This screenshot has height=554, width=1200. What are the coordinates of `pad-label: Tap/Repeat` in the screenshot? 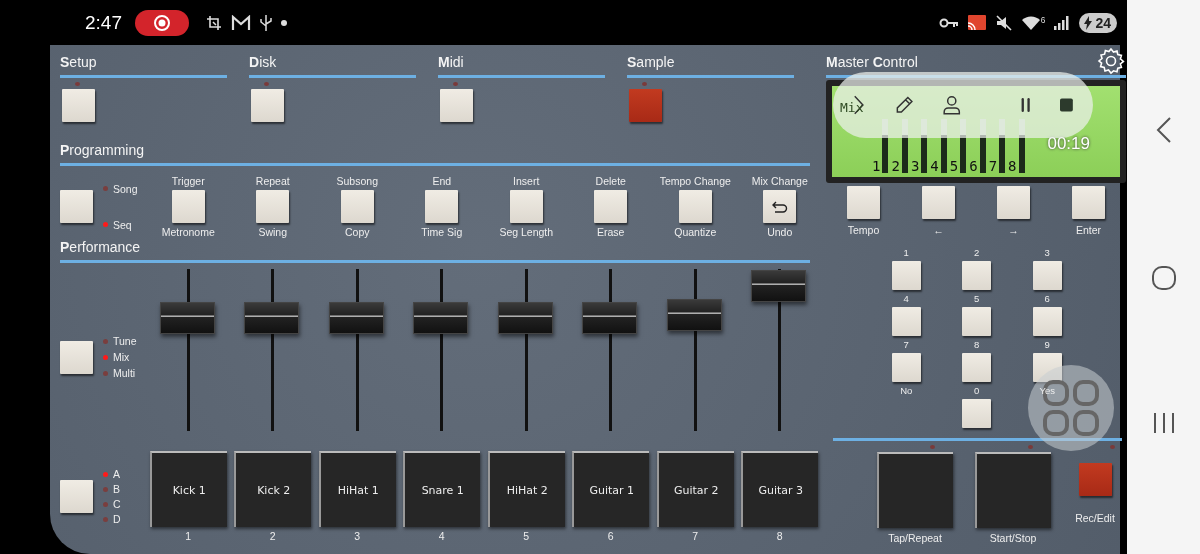 It's located at (915, 538).